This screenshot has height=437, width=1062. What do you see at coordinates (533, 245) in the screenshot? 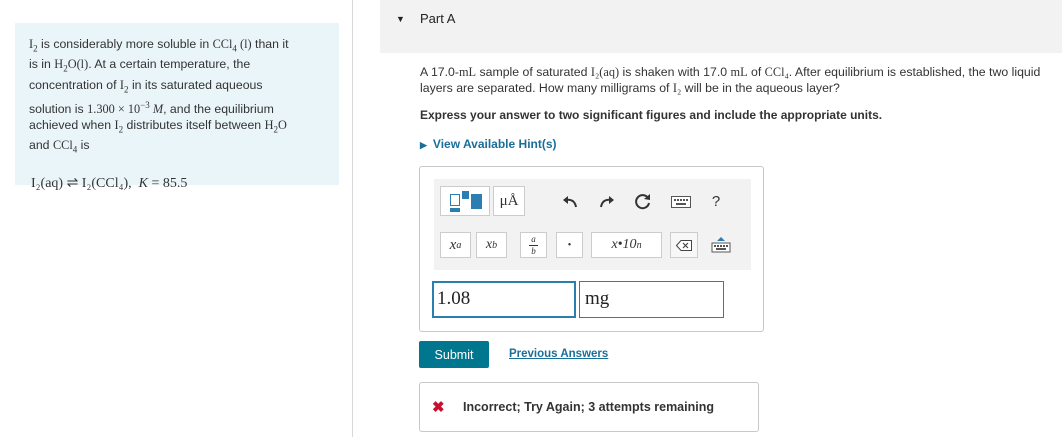
I see `fraction-button: ab` at bounding box center [533, 245].